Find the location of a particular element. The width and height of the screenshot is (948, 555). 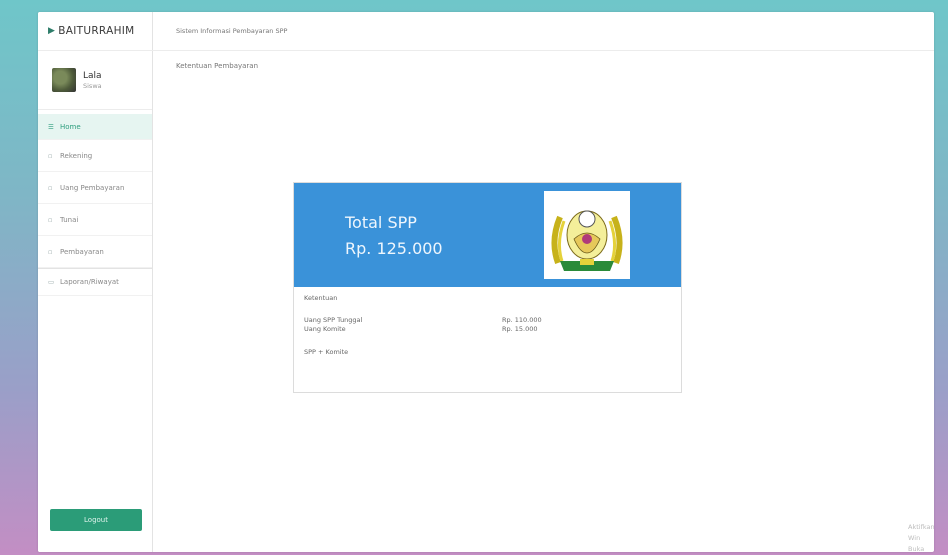

fee-label: Uang Komite is located at coordinates (325, 329).